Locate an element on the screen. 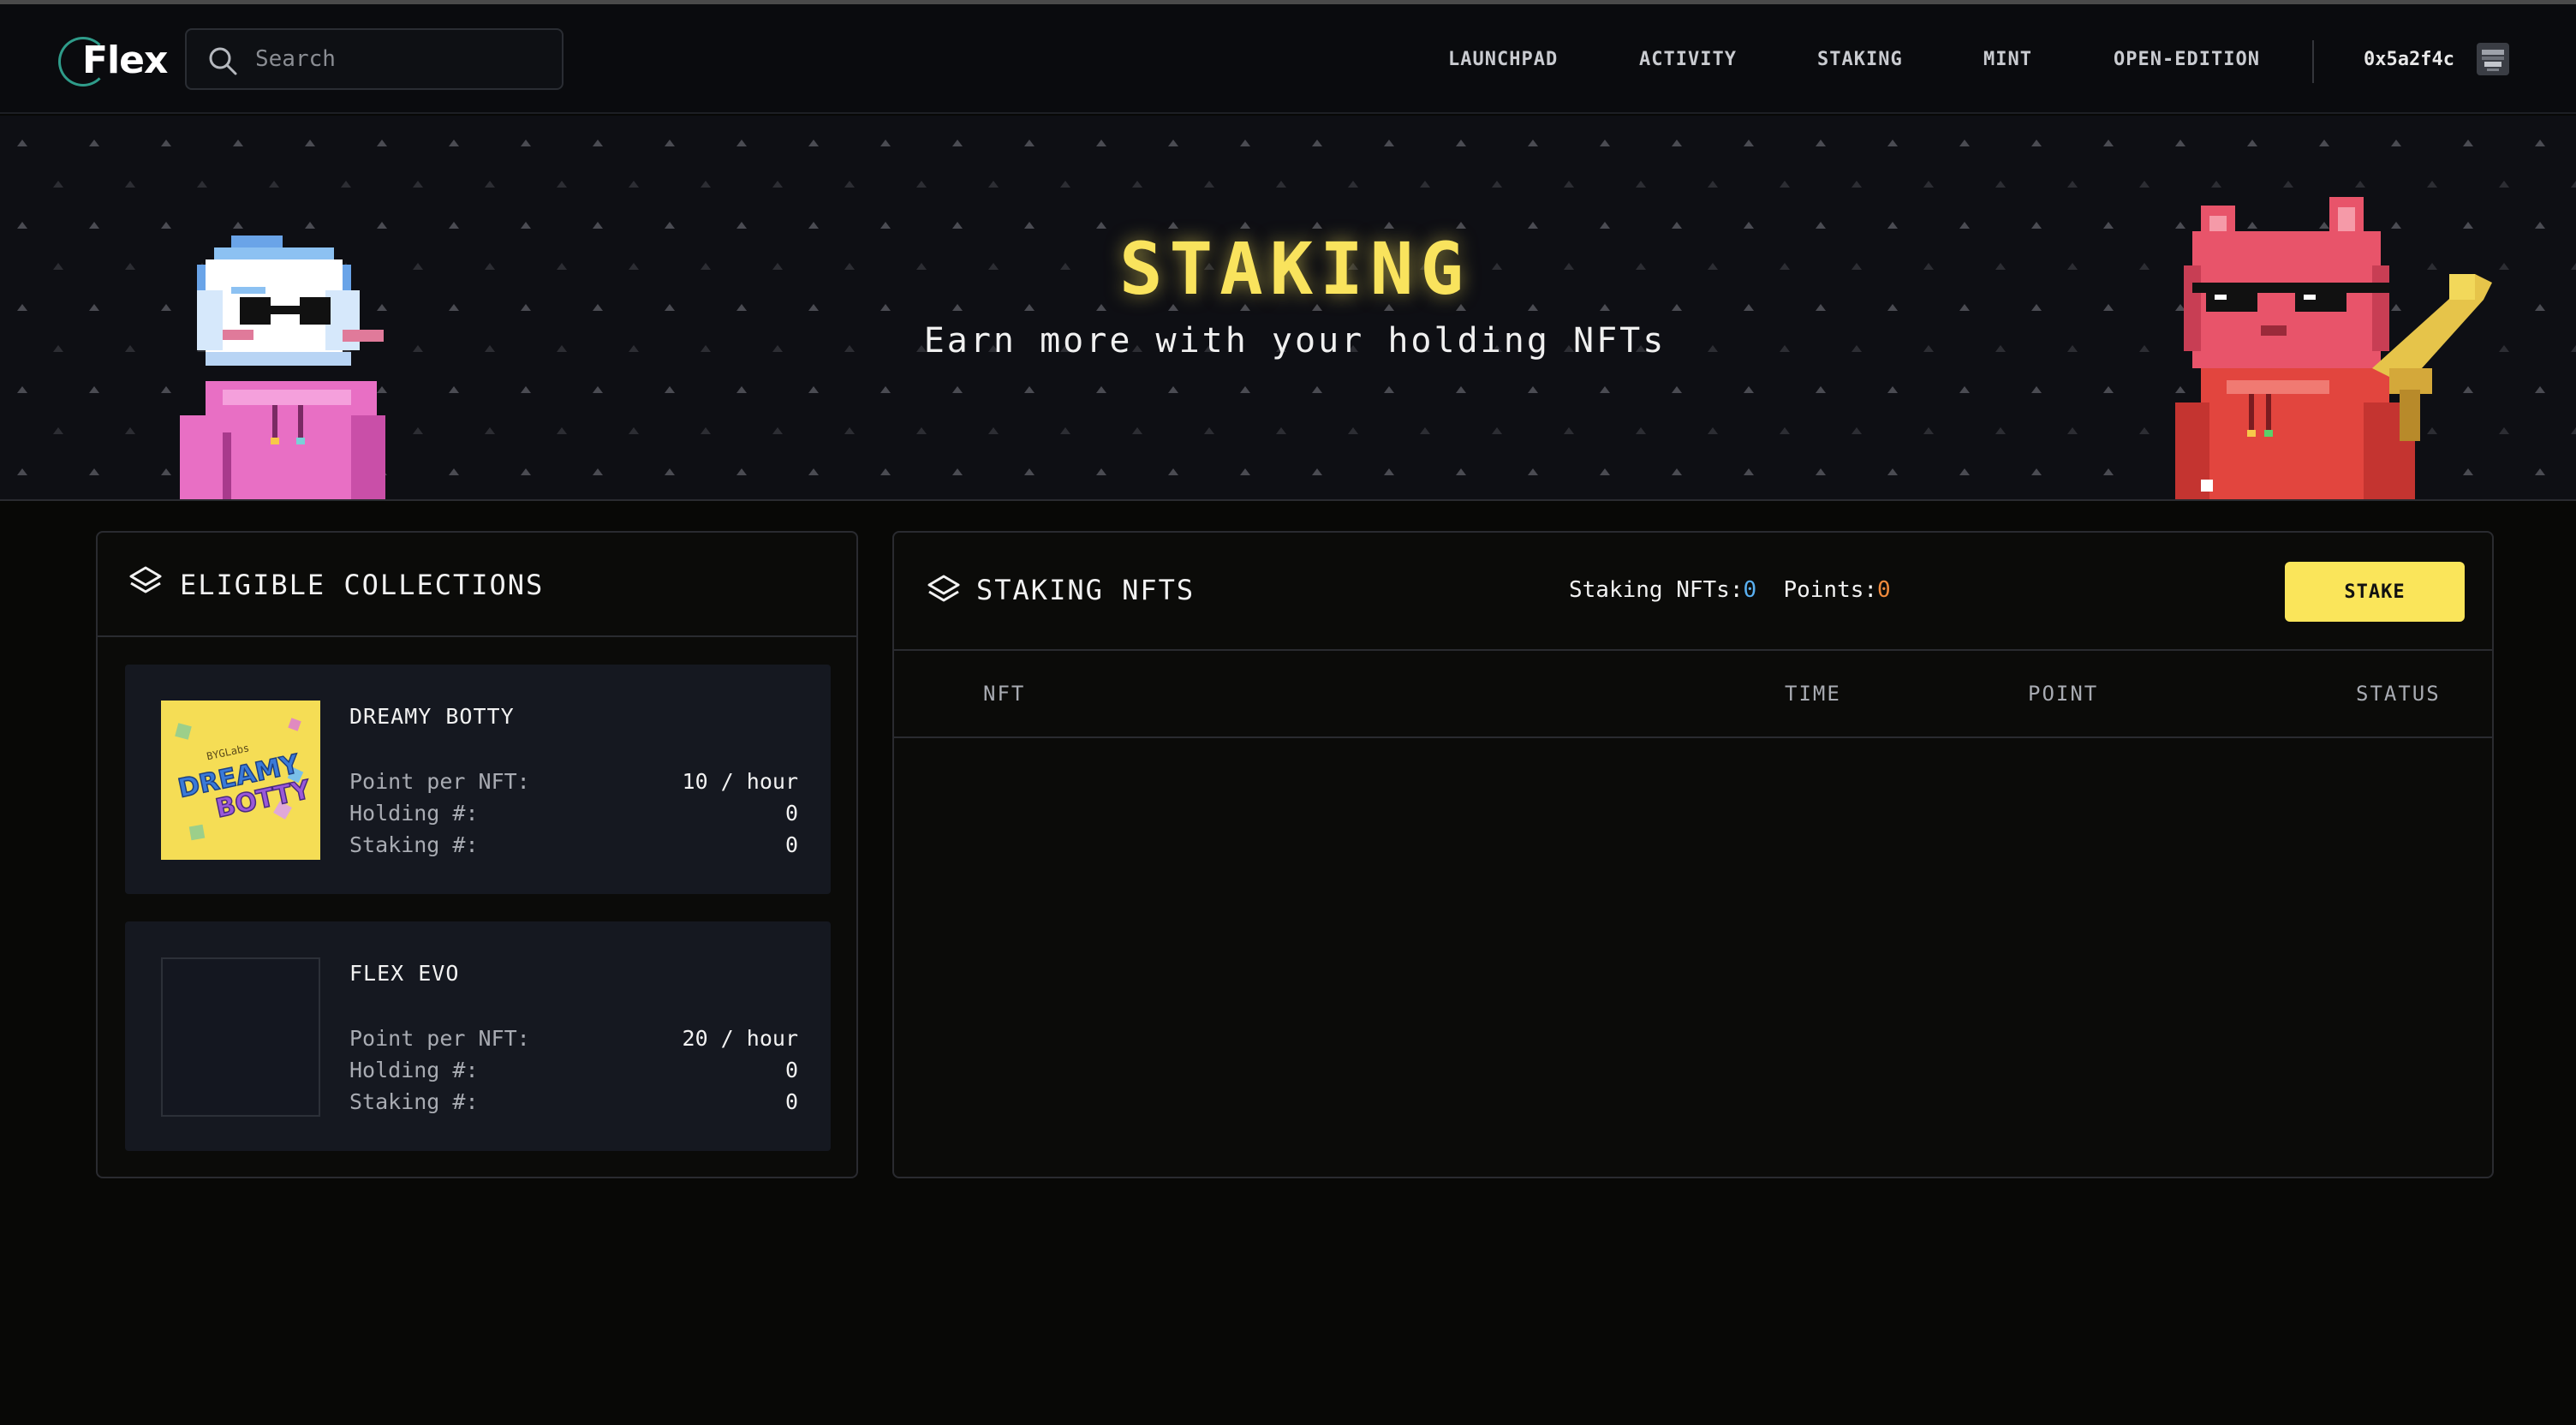 Image resolution: width=2576 pixels, height=1425 pixels. logo-text: Flex is located at coordinates (125, 60).